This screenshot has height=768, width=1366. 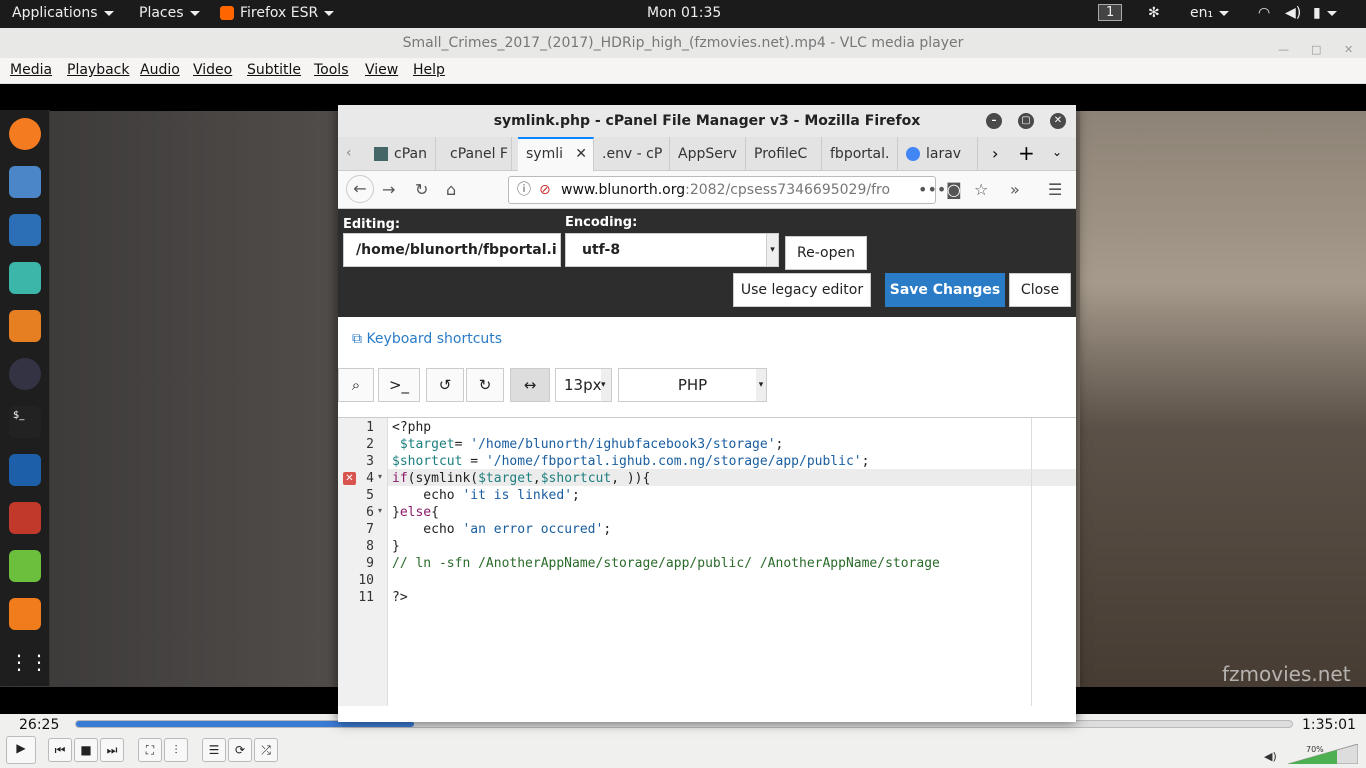 I want to click on search-button: ⌕, so click(x=356, y=385).